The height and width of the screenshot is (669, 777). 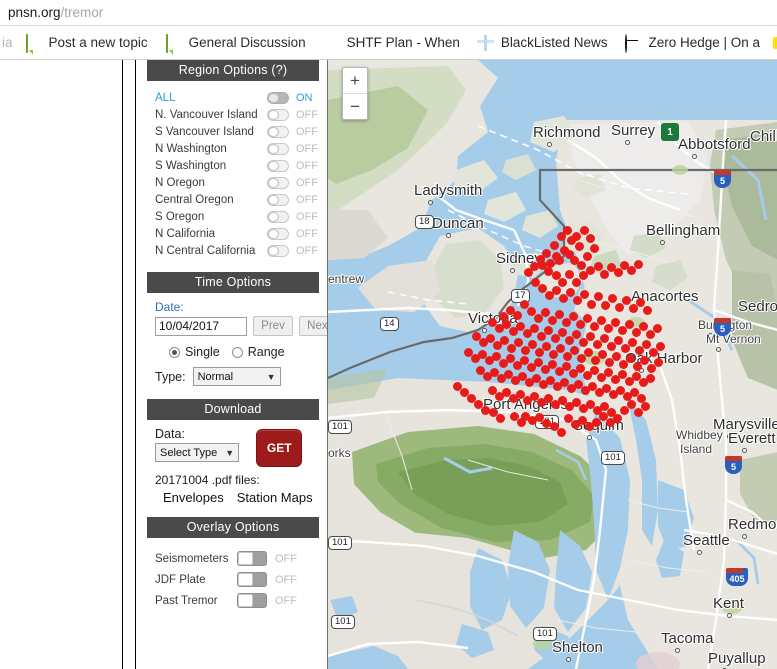 I want to click on bookmark-item: Post a new topic, so click(x=87, y=42).